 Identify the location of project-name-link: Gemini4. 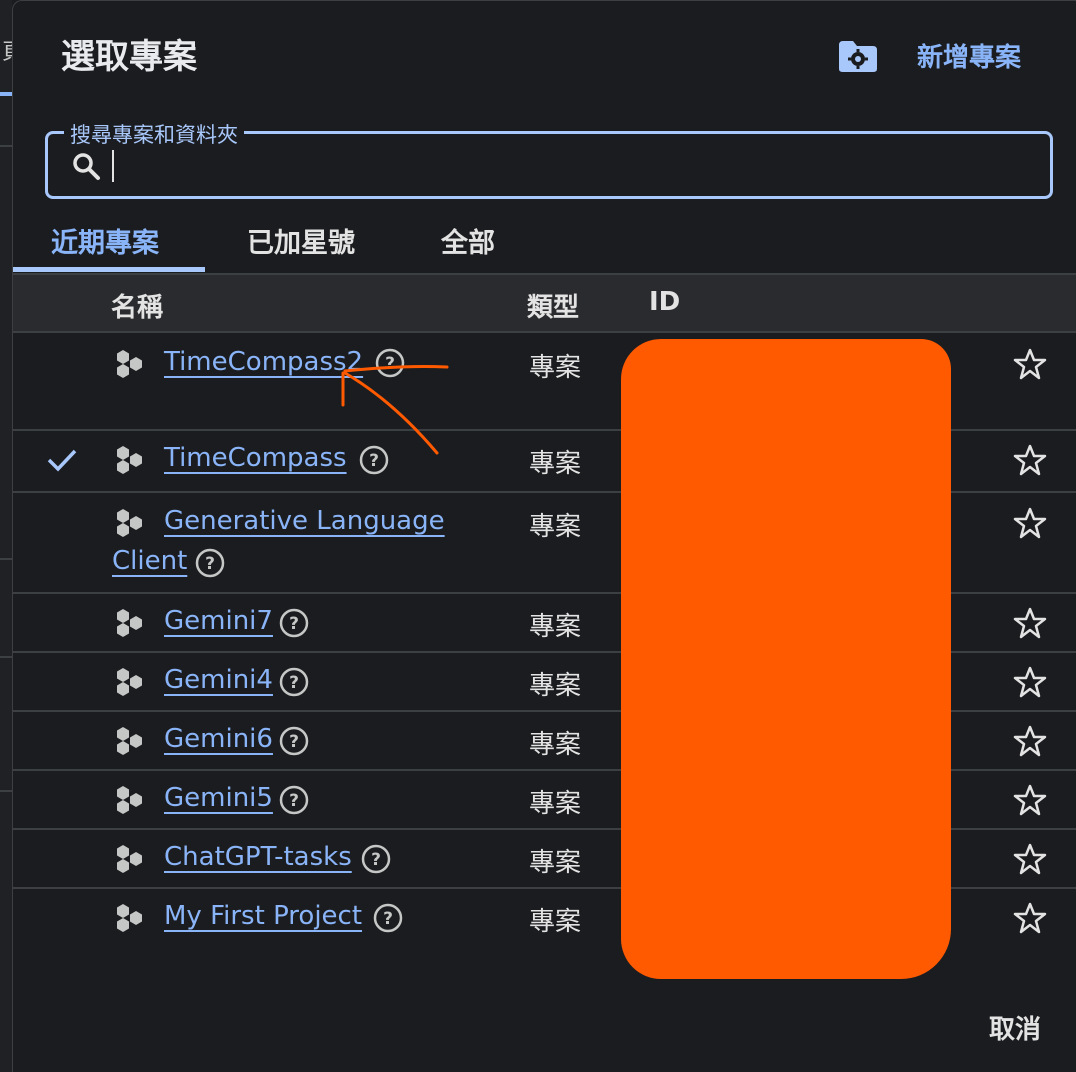
(218, 680).